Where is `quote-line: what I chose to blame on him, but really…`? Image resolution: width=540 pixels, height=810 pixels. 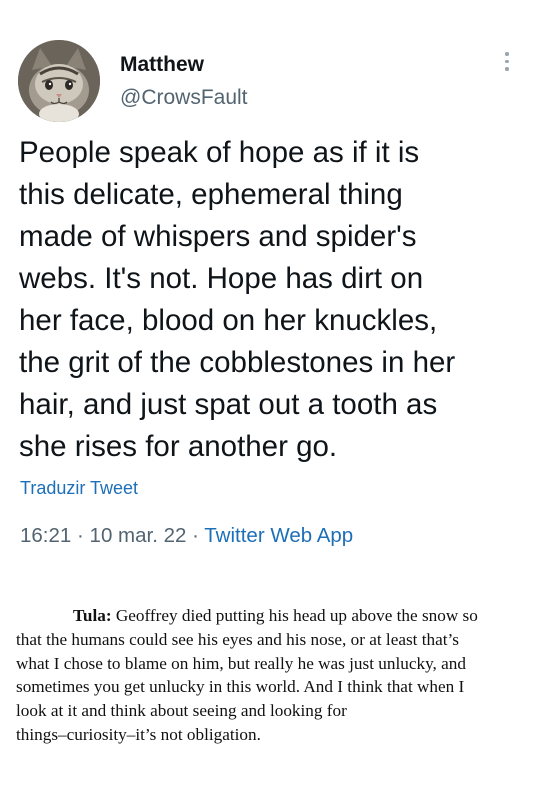 quote-line: what I chose to blame on him, but really… is located at coordinates (241, 663).